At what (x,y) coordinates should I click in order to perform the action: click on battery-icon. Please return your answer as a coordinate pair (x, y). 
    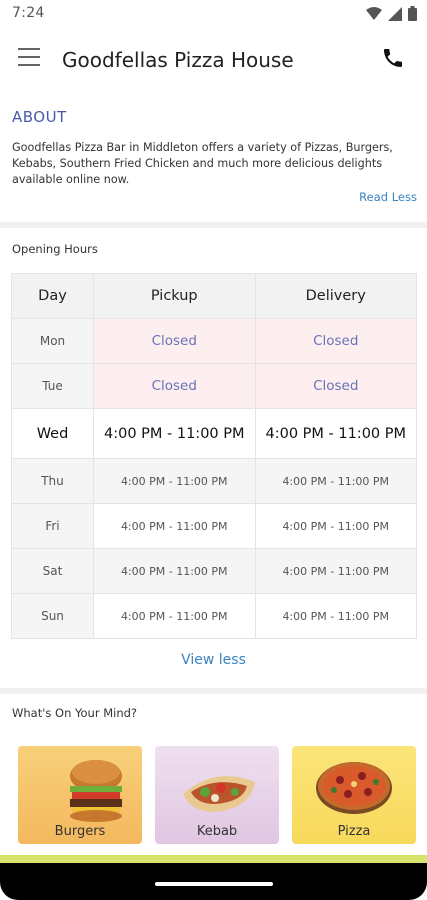
    Looking at the image, I should click on (412, 13).